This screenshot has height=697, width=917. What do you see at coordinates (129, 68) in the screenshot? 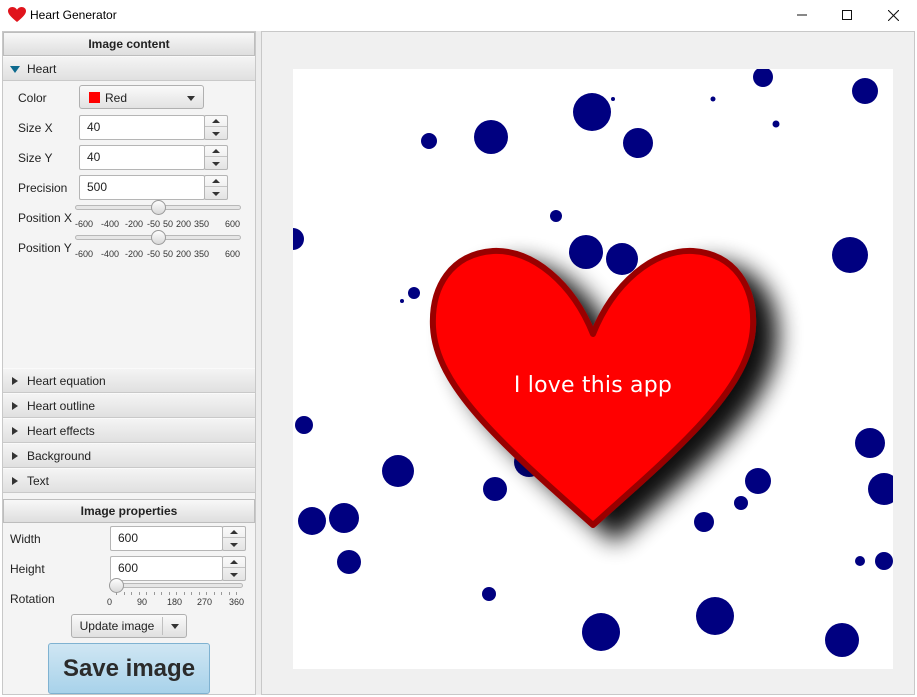
I see `accordion-heart: Heart` at bounding box center [129, 68].